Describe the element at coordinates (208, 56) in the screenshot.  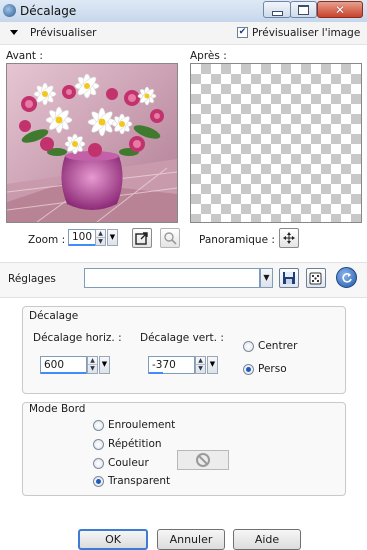
I see `after-label: Après :` at that location.